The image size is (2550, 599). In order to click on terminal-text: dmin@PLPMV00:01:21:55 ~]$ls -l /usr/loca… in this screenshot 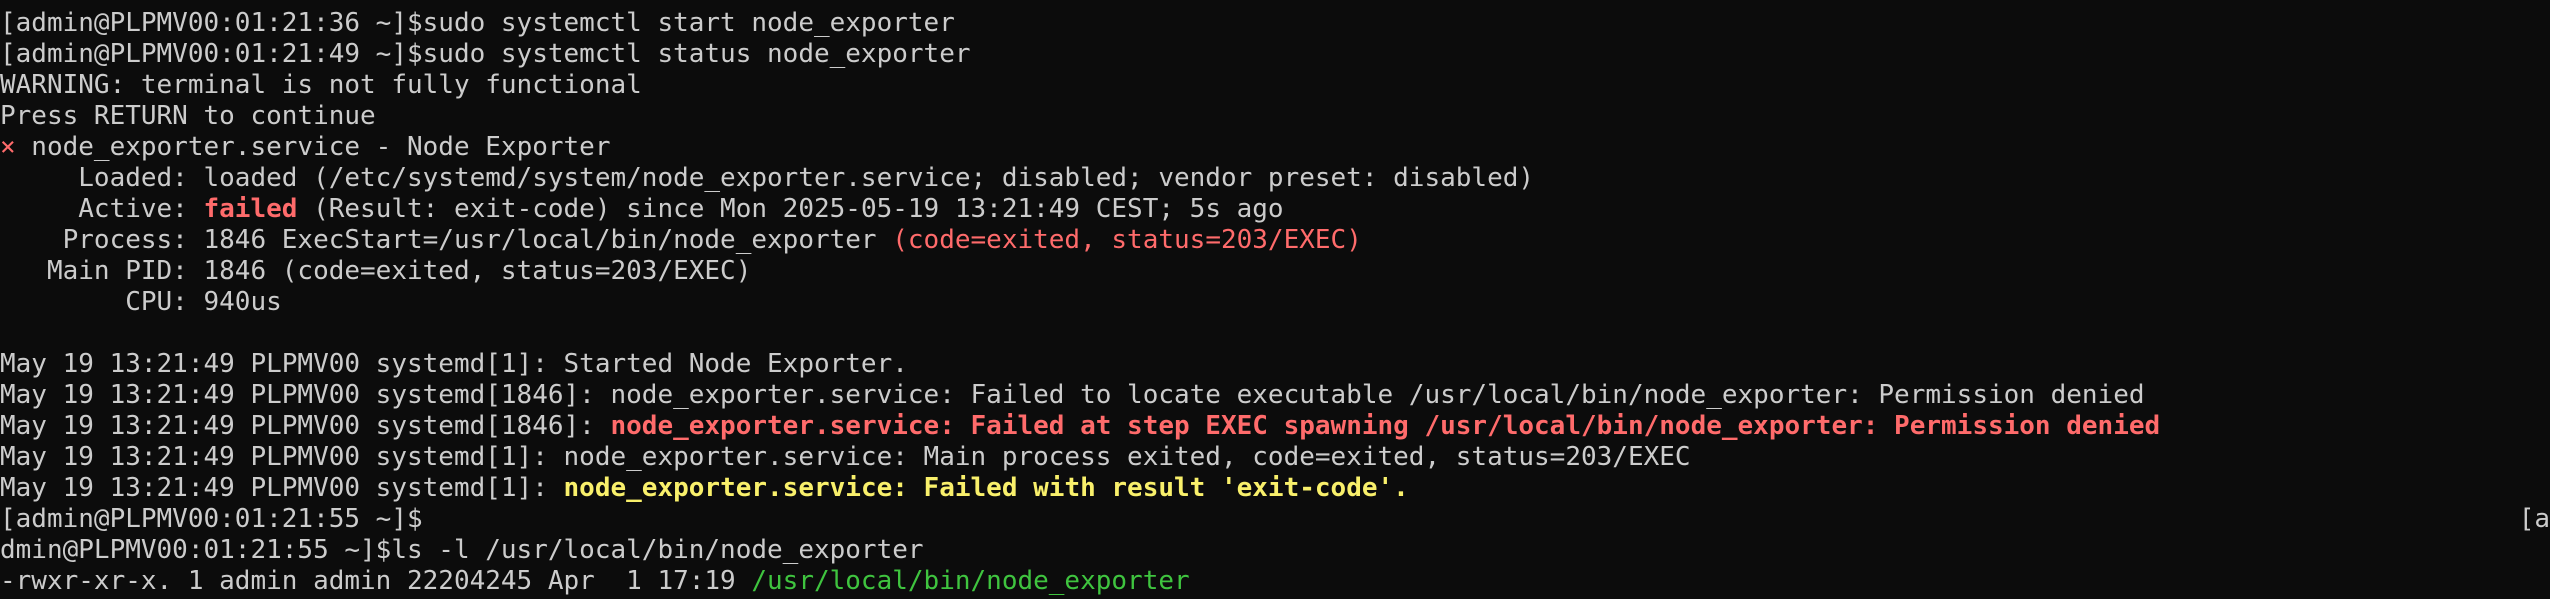, I will do `click(462, 550)`.